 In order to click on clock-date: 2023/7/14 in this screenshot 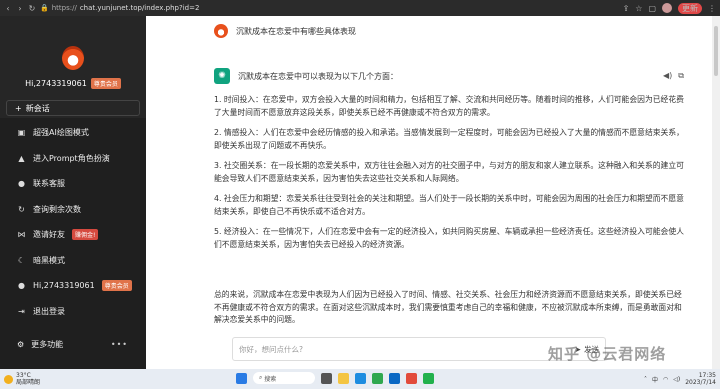, I will do `click(700, 382)`.